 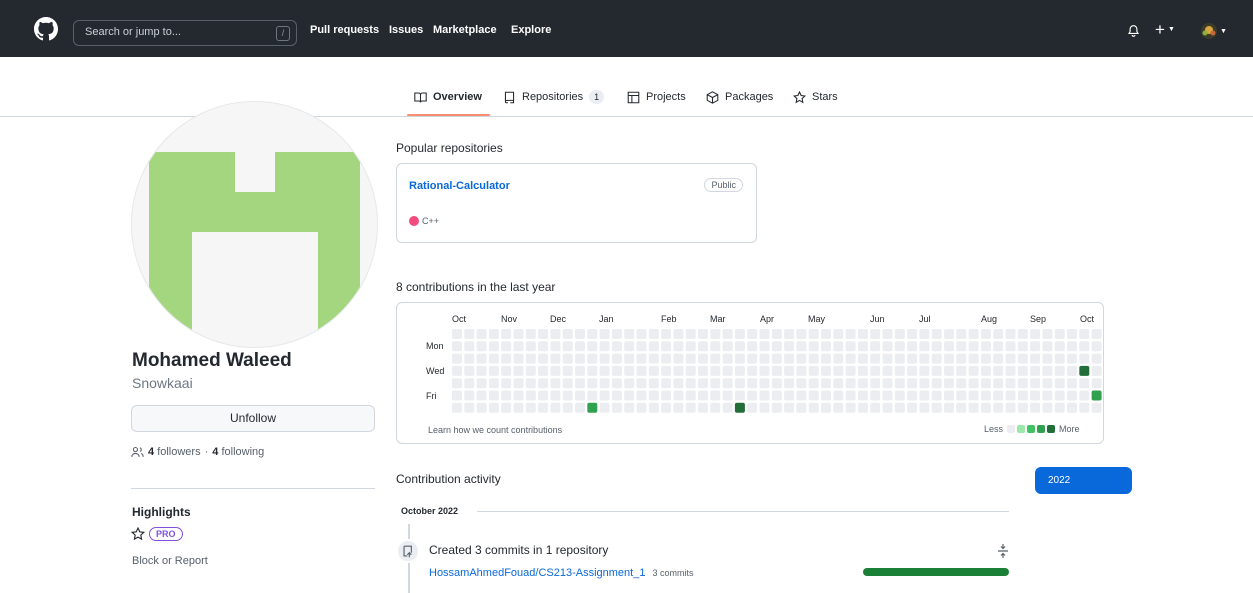 What do you see at coordinates (1165, 29) in the screenshot?
I see `create-new-menu: + ▼` at bounding box center [1165, 29].